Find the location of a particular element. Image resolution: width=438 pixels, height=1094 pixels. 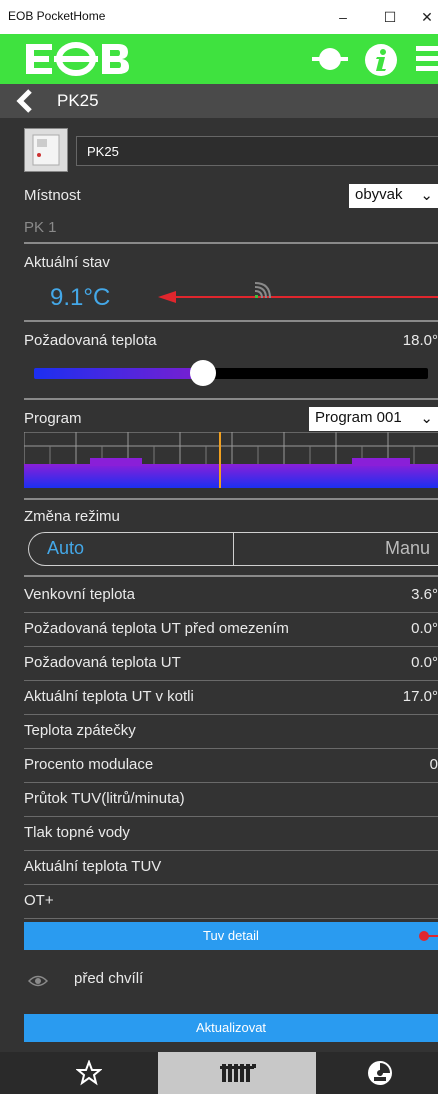

info-row-label: Procento modulace is located at coordinates (89, 764).